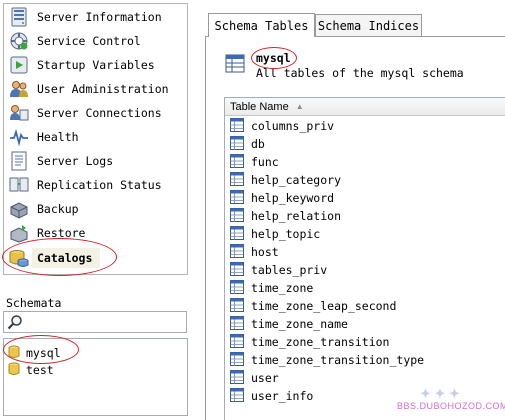 This screenshot has width=505, height=420. Describe the element at coordinates (258, 144) in the screenshot. I see `table-name: db` at that location.